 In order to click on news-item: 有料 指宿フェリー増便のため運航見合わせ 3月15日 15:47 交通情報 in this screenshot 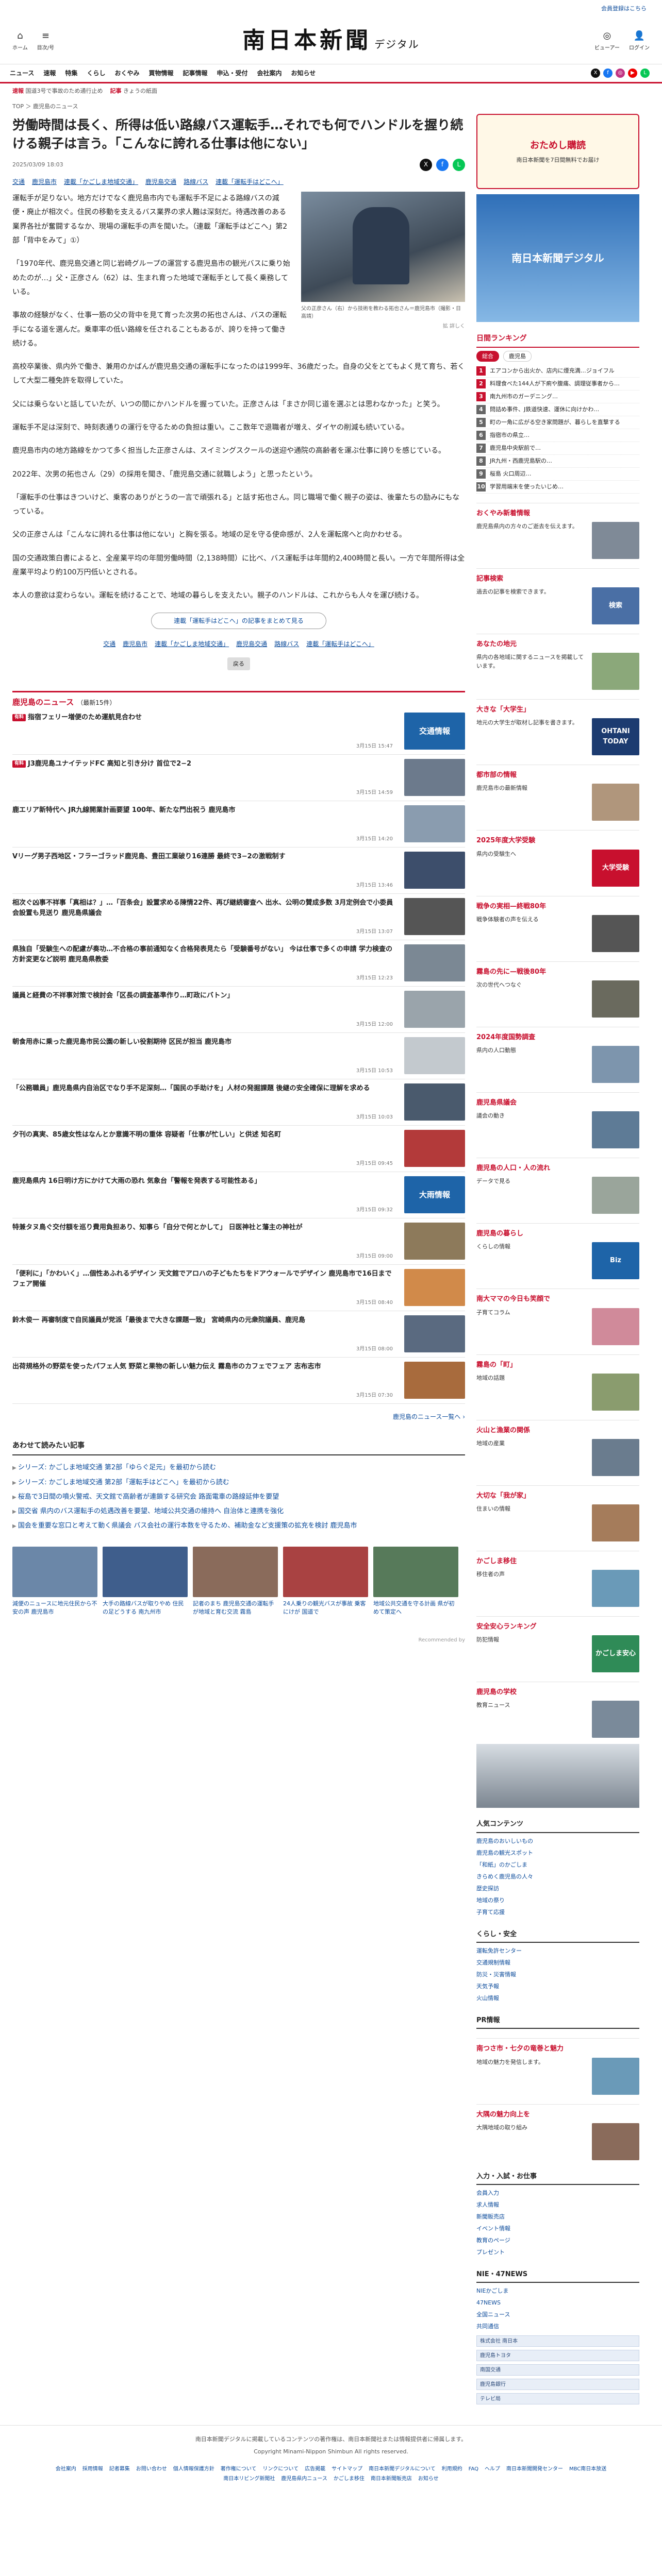, I will do `click(238, 731)`.